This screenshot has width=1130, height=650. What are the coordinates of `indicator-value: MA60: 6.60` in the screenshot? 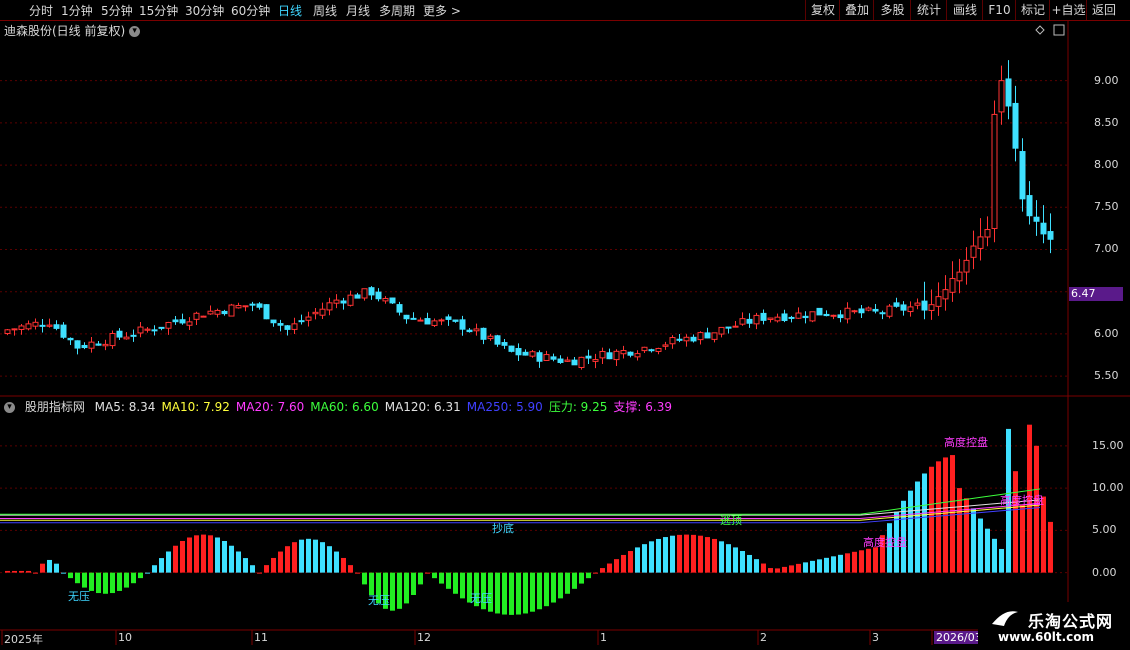 It's located at (344, 407).